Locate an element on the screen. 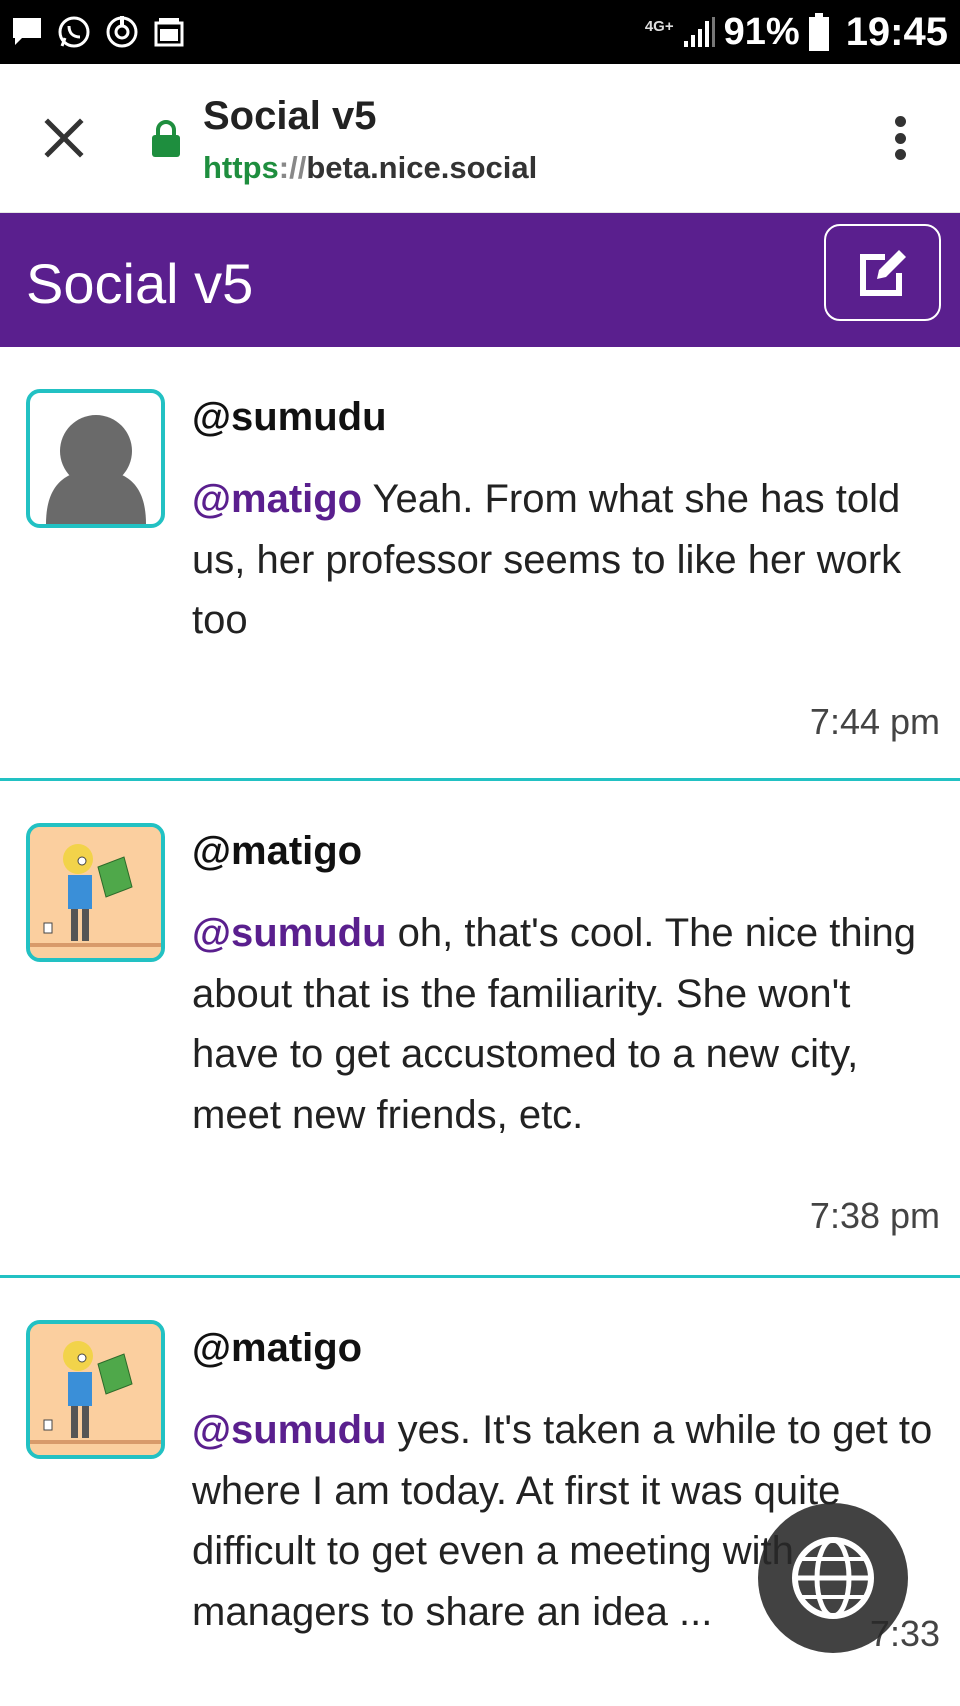  close-button is located at coordinates (64, 138).